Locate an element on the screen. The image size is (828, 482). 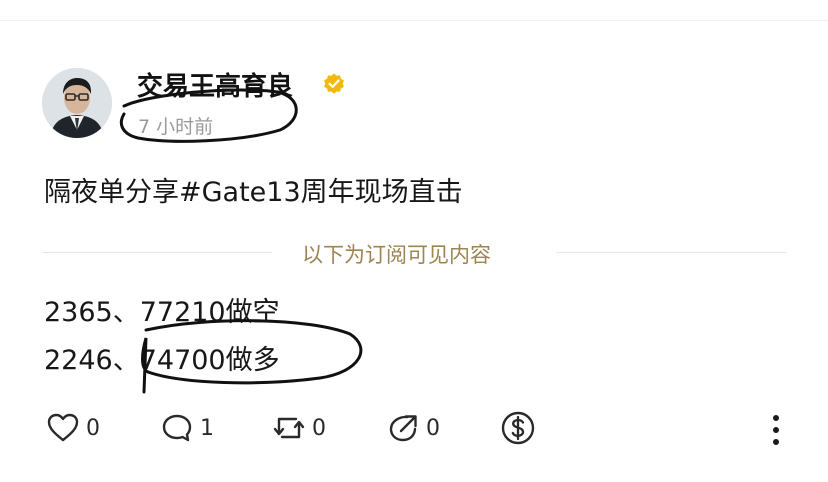
like-count: 0 is located at coordinates (93, 428).